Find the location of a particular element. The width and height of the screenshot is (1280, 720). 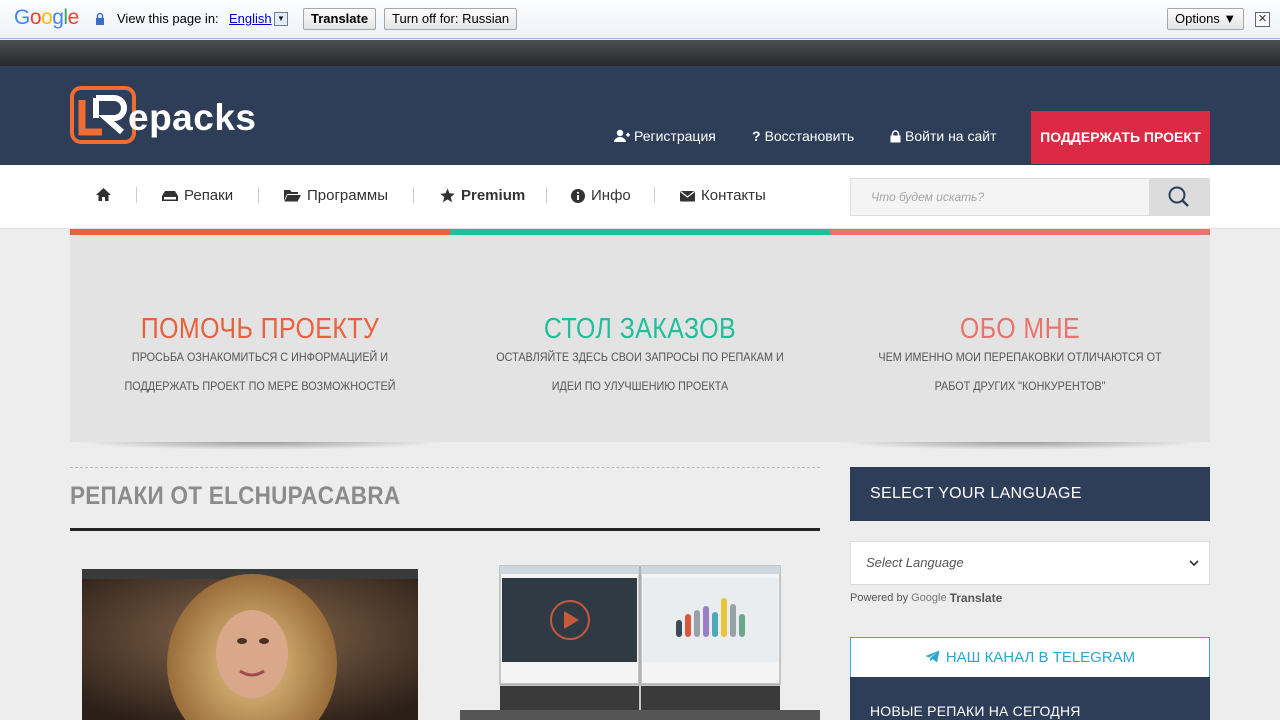

powered-by-label: Powered by is located at coordinates (879, 598).